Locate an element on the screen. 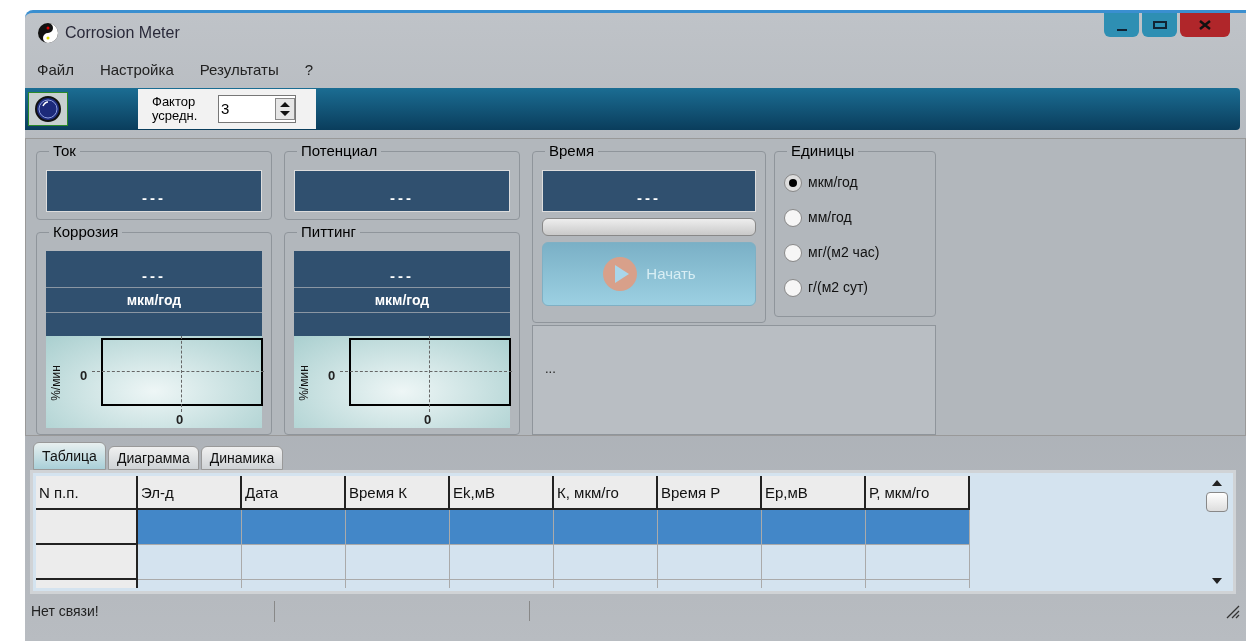  close-icon is located at coordinates (1205, 25).